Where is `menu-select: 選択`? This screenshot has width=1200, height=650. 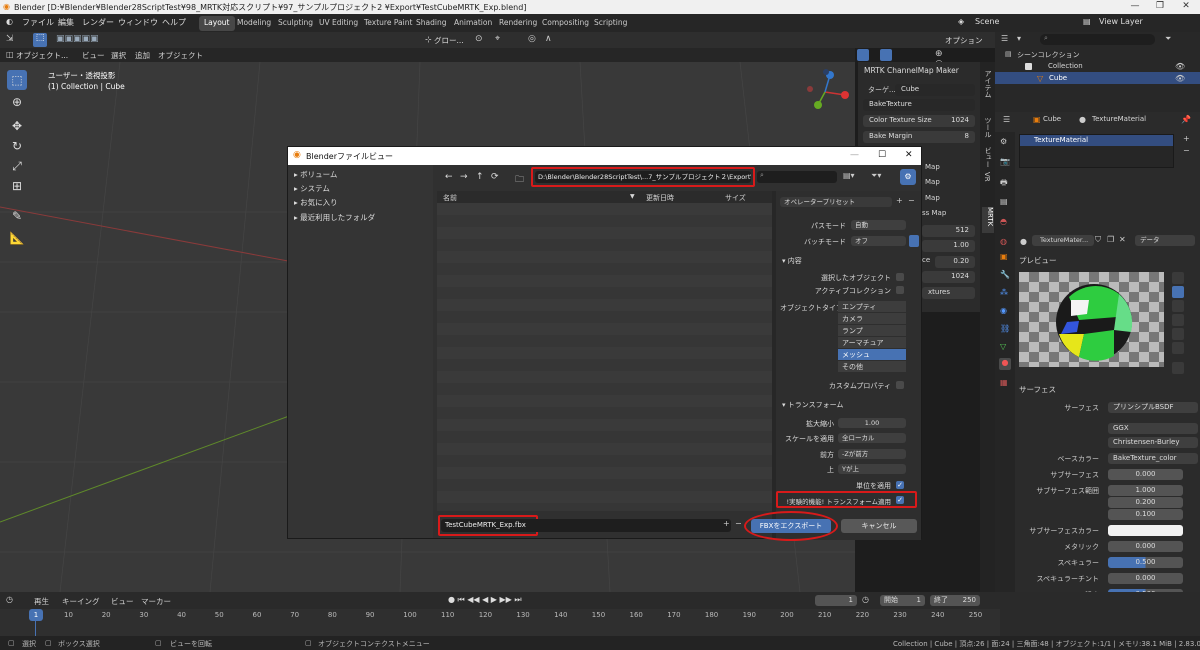 menu-select: 選択 is located at coordinates (118, 55).